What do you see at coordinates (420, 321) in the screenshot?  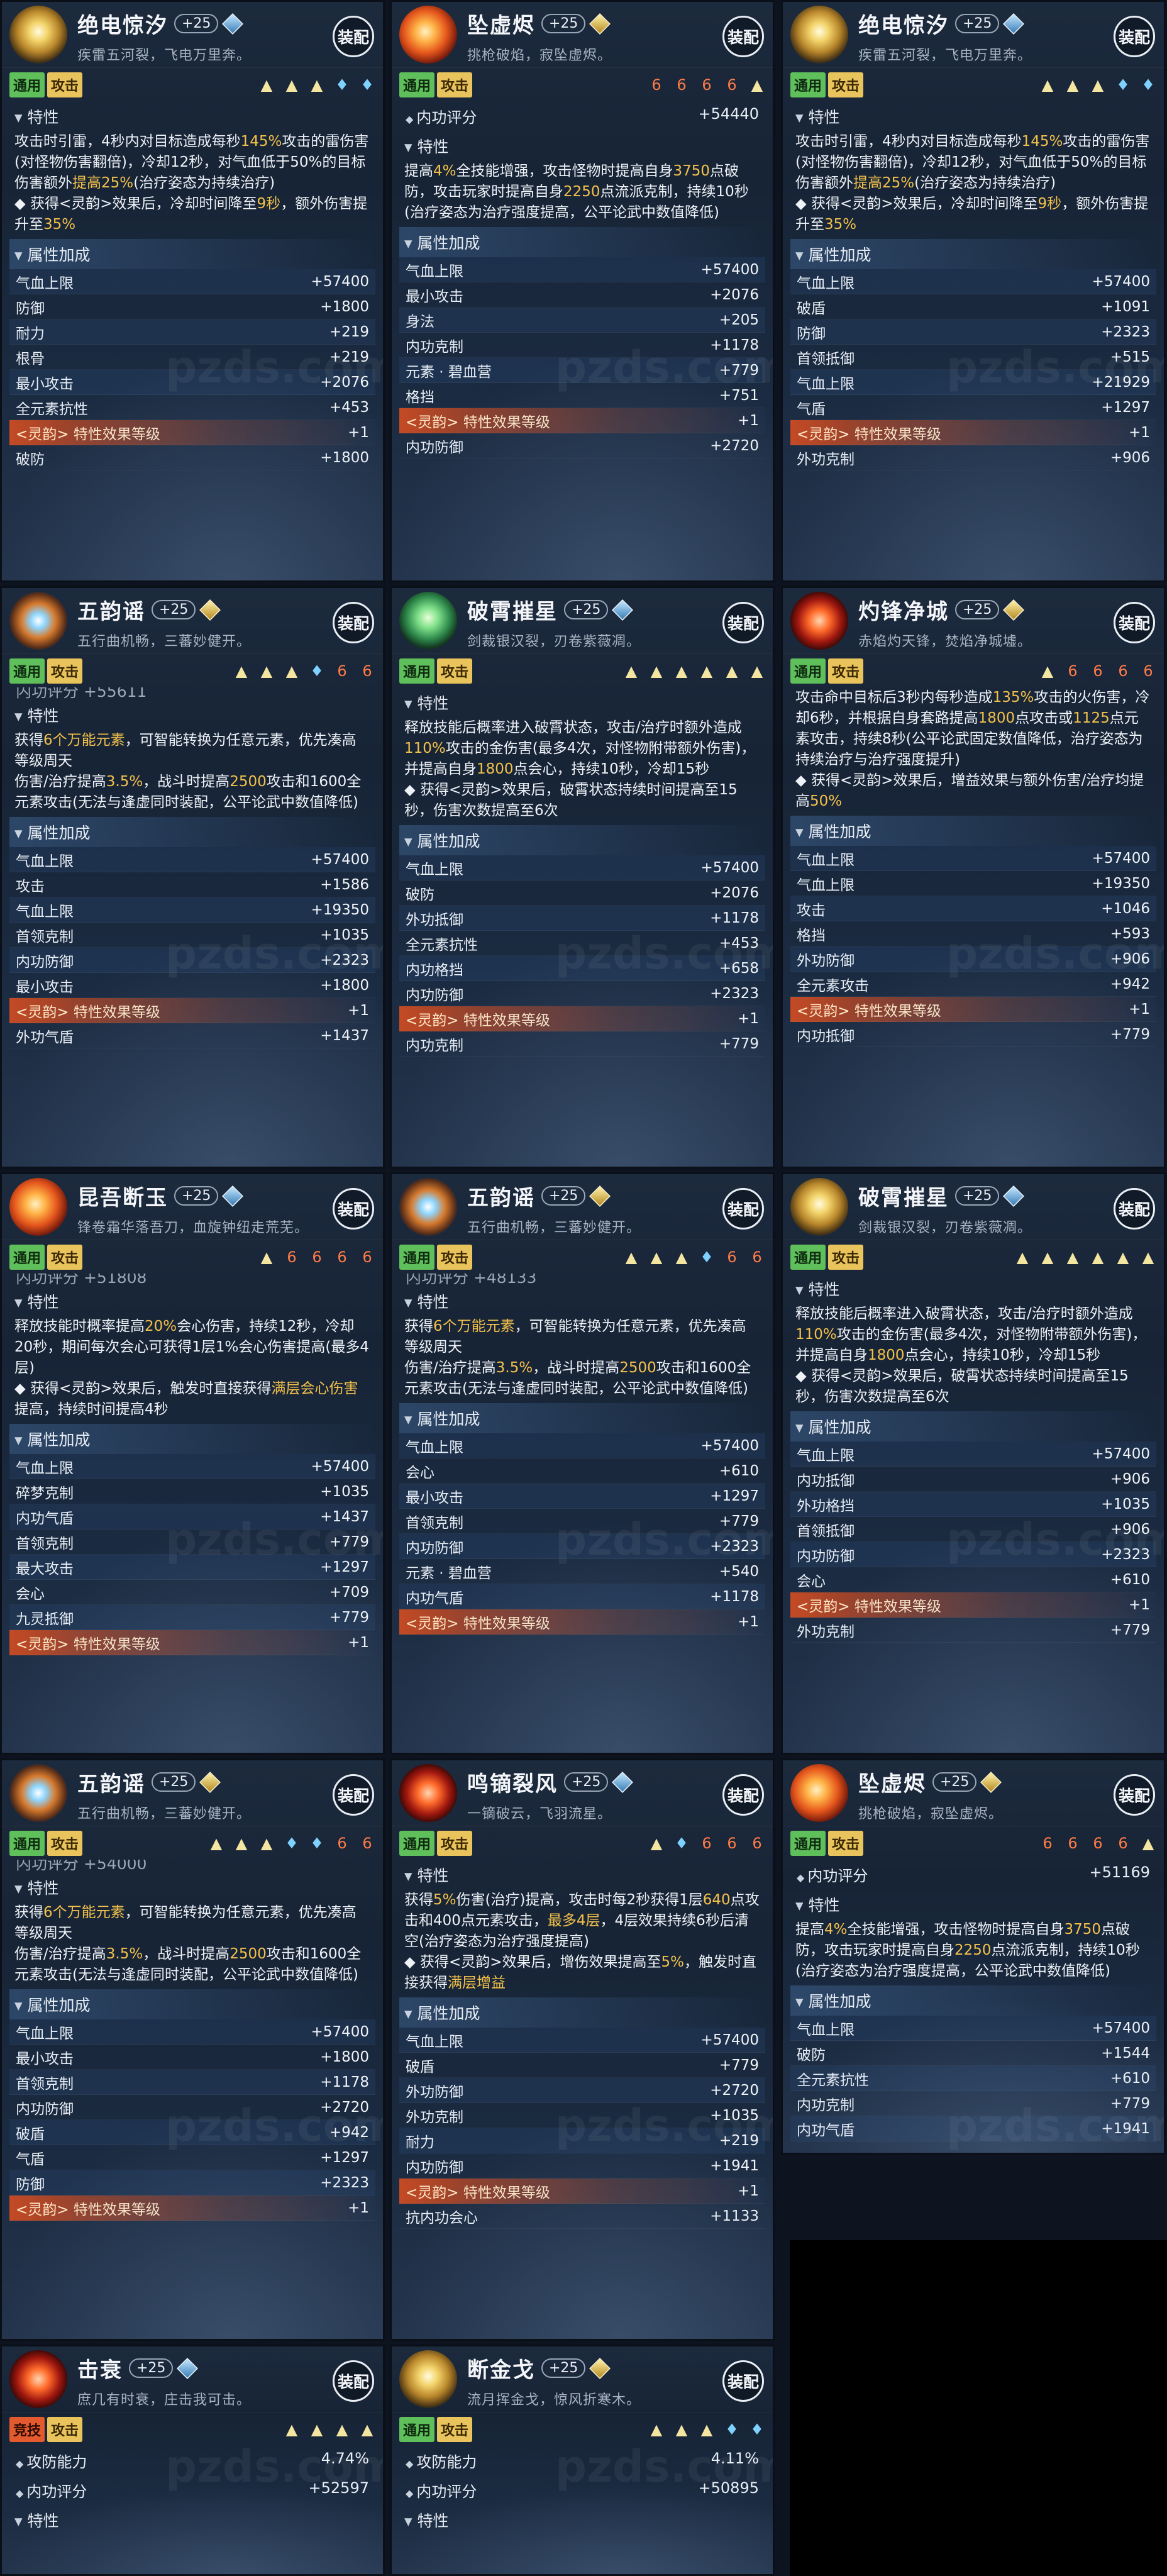 I see `stat-name: 身法` at bounding box center [420, 321].